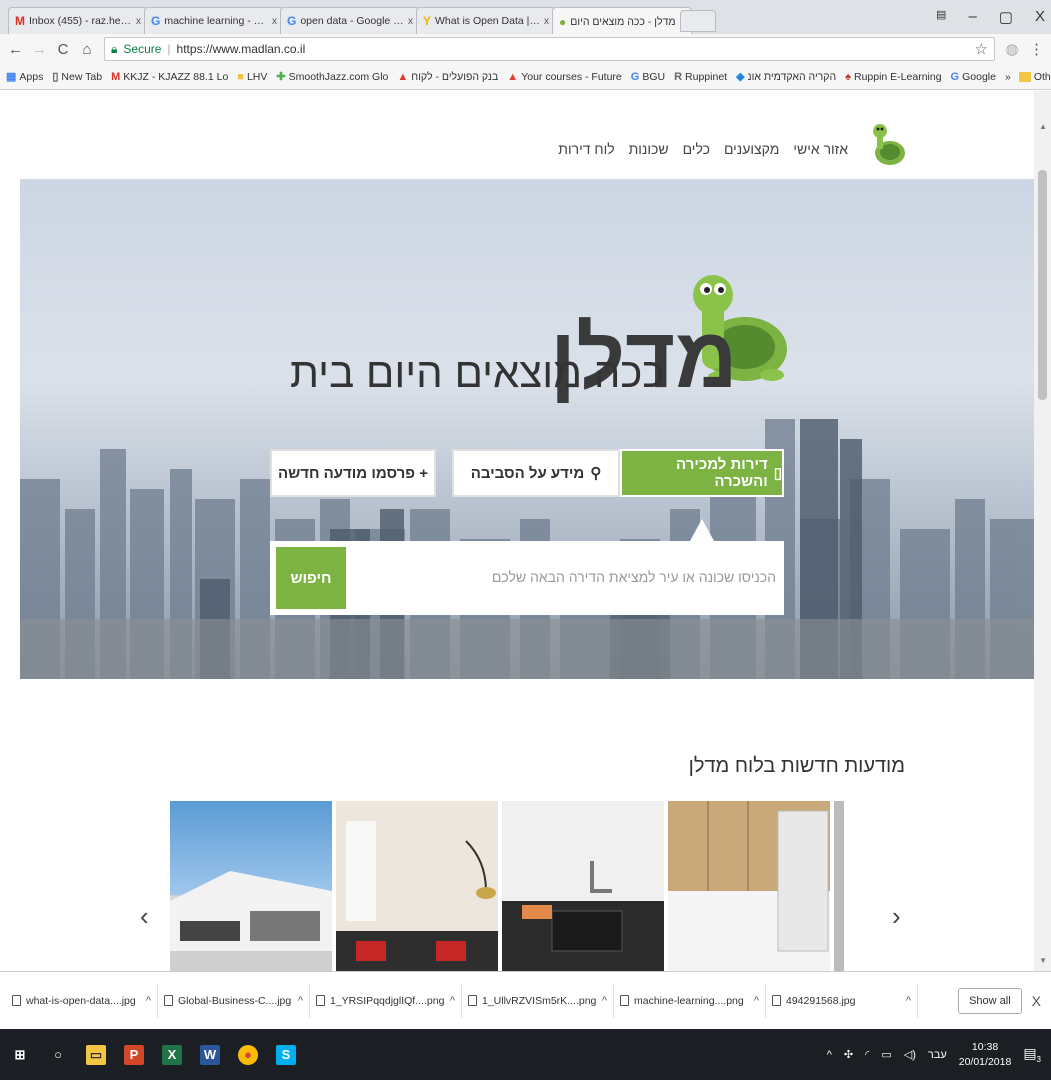 The height and width of the screenshot is (1080, 1051). I want to click on cortana-icon: ○, so click(58, 1055).